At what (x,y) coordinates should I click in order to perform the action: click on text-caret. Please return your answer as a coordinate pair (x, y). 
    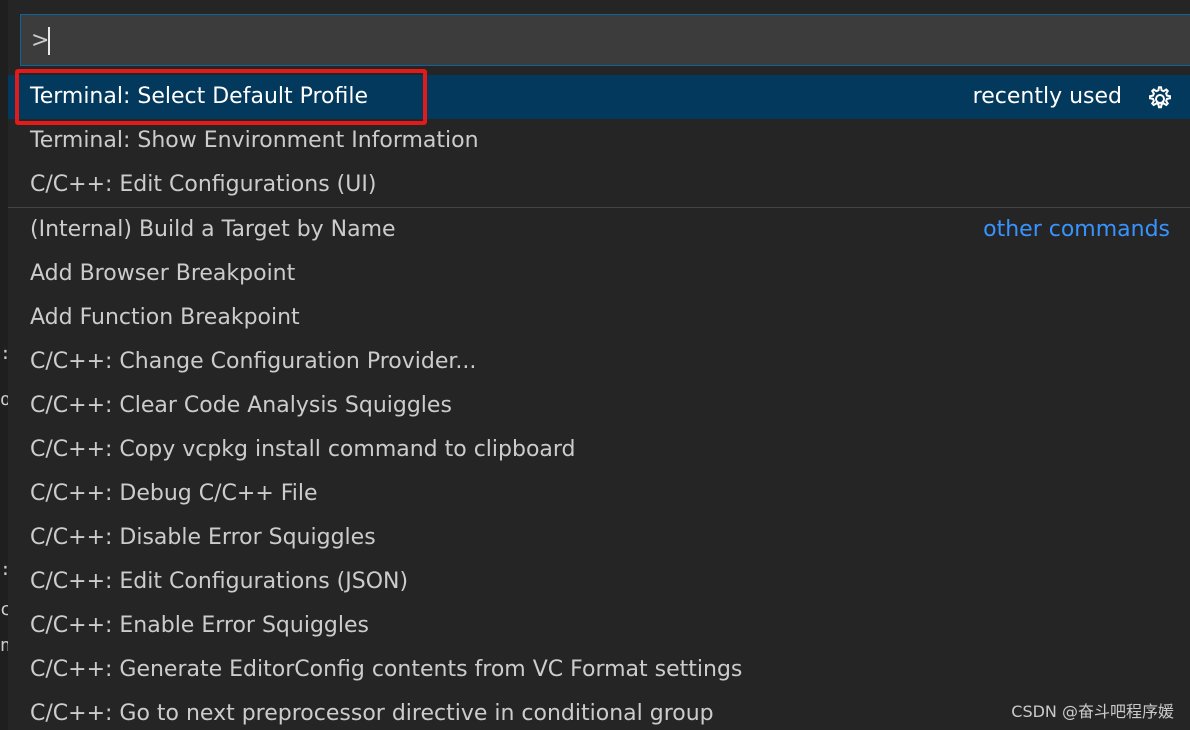
    Looking at the image, I should click on (49, 41).